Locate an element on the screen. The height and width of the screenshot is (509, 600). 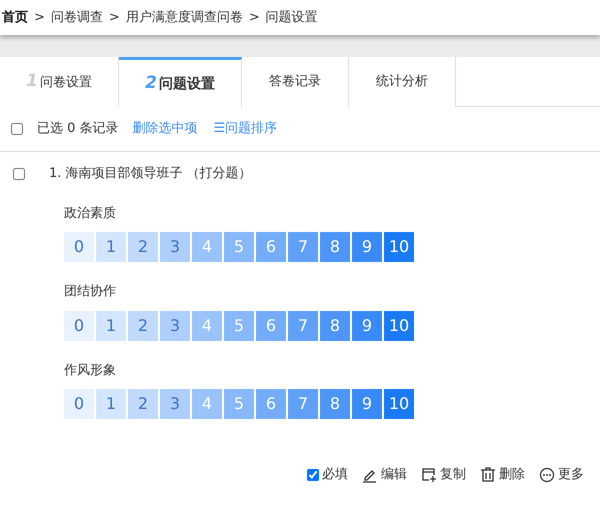
required-checkbox is located at coordinates (313, 474).